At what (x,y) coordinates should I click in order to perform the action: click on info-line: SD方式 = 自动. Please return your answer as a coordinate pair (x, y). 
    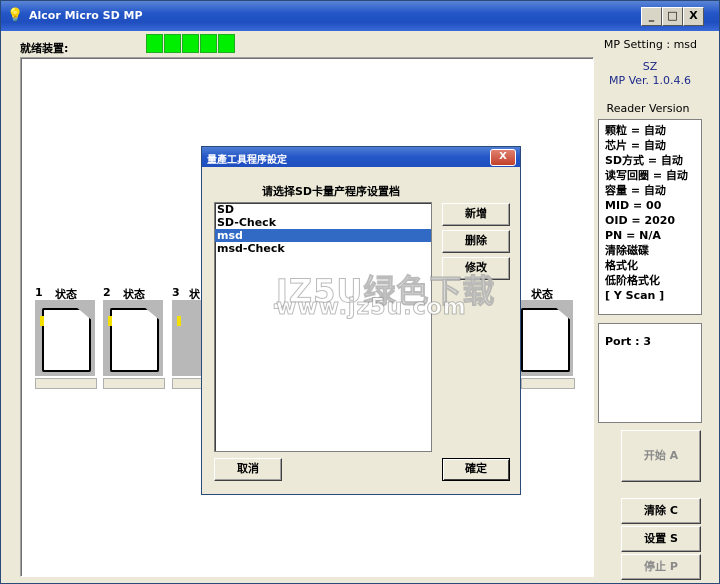
    Looking at the image, I should click on (644, 160).